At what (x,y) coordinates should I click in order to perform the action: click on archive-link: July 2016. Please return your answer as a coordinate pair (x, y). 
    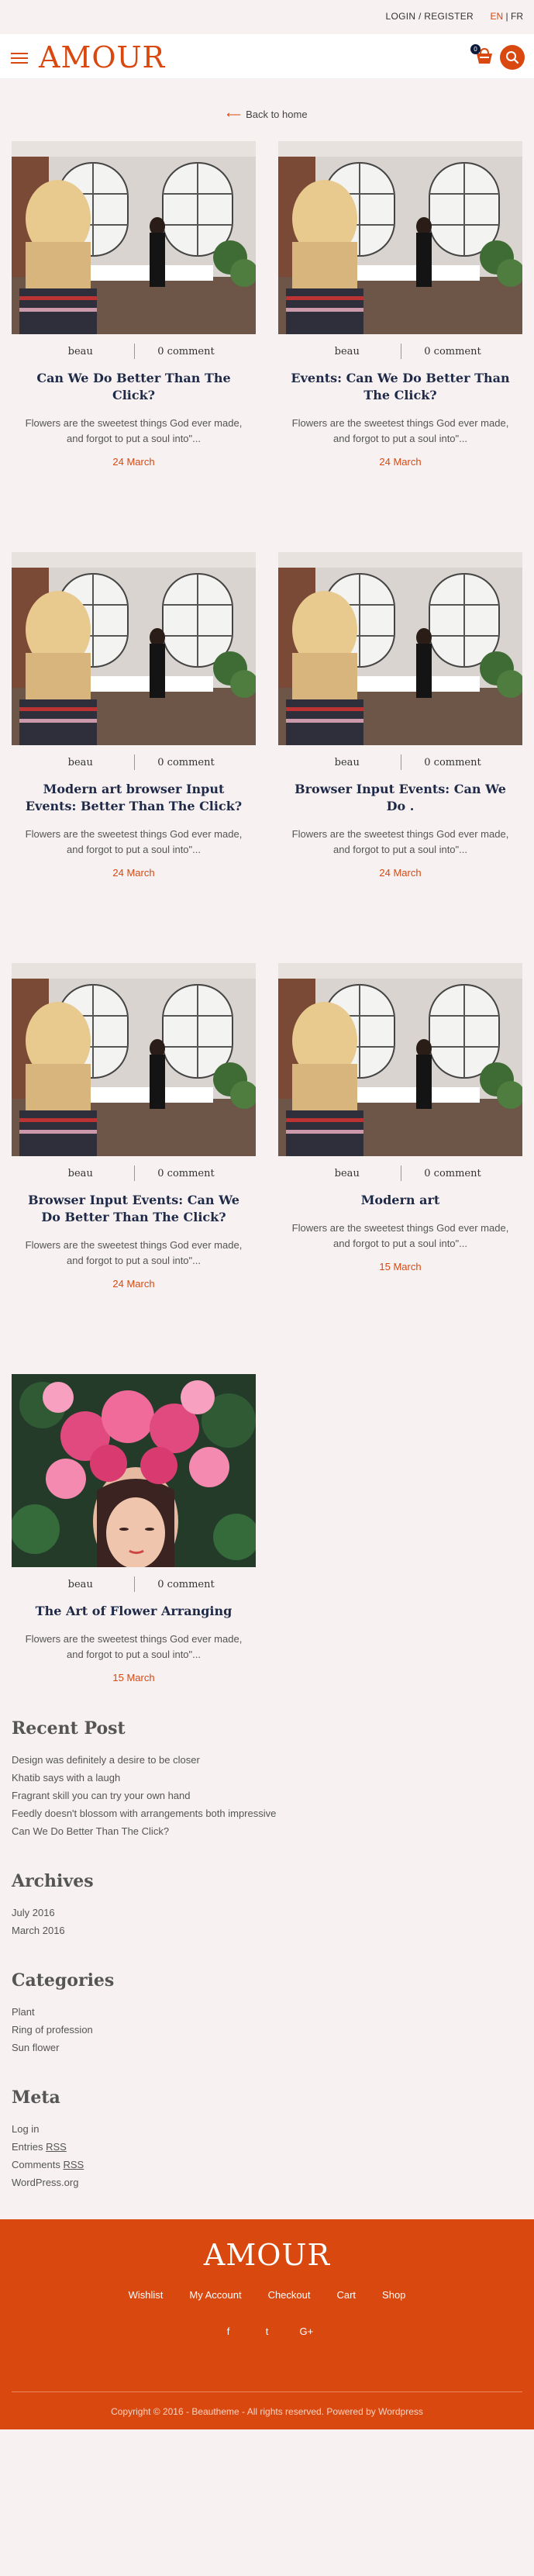
    Looking at the image, I should click on (267, 1913).